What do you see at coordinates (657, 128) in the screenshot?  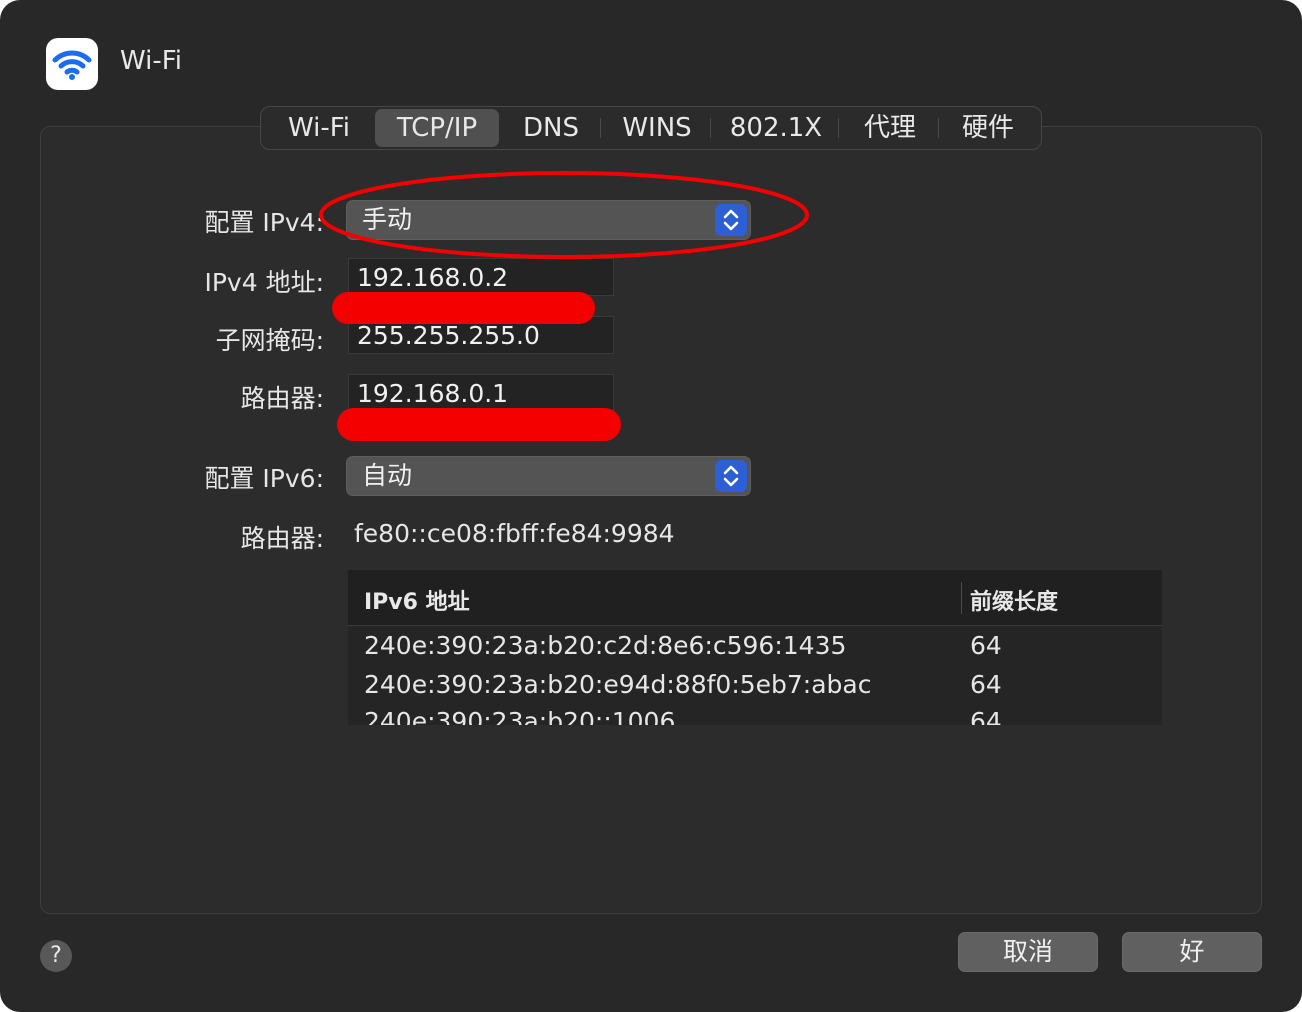 I see `tab-wins: WINS` at bounding box center [657, 128].